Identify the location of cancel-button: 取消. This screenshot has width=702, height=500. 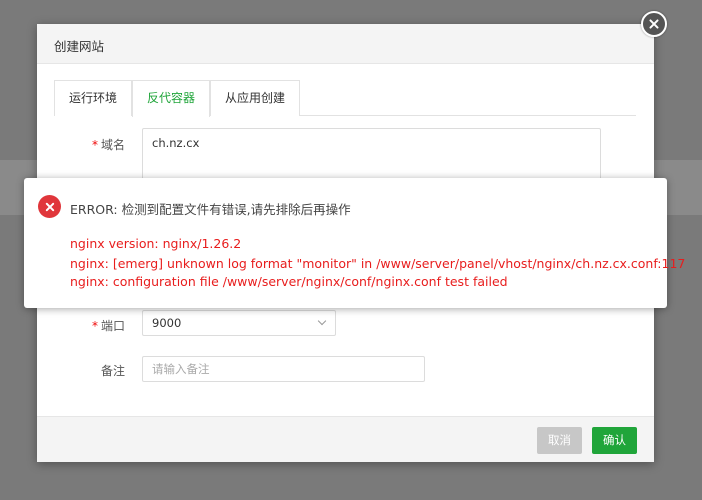
(559, 440).